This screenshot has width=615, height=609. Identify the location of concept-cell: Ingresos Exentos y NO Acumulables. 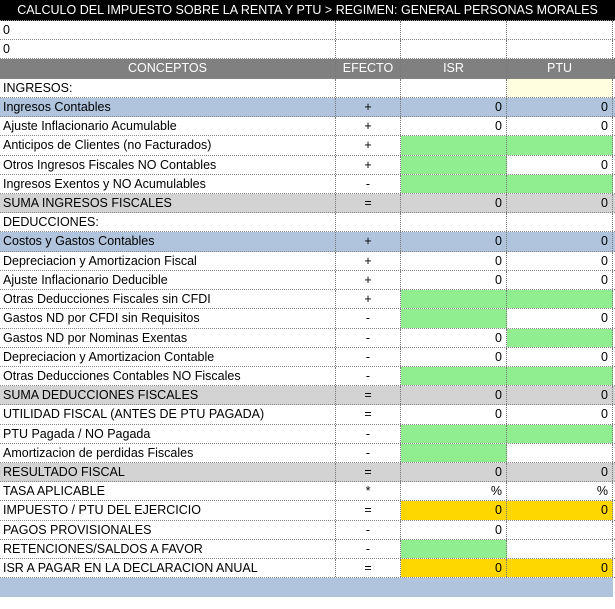
(168, 183).